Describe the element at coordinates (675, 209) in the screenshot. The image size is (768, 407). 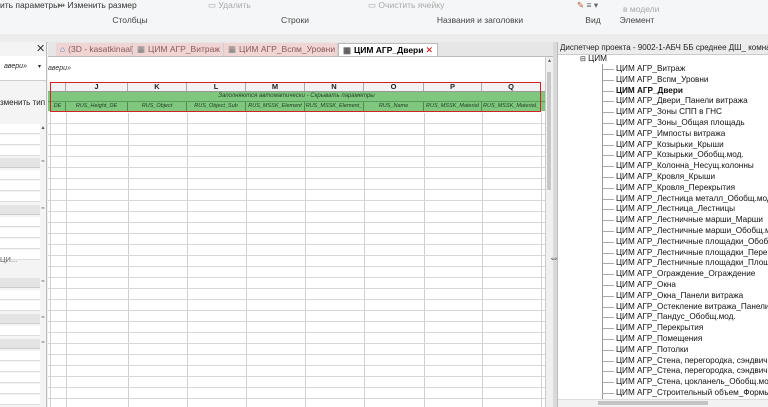
I see `tree-item: ЦИМ АГР_Лестница_Лестницы` at that location.